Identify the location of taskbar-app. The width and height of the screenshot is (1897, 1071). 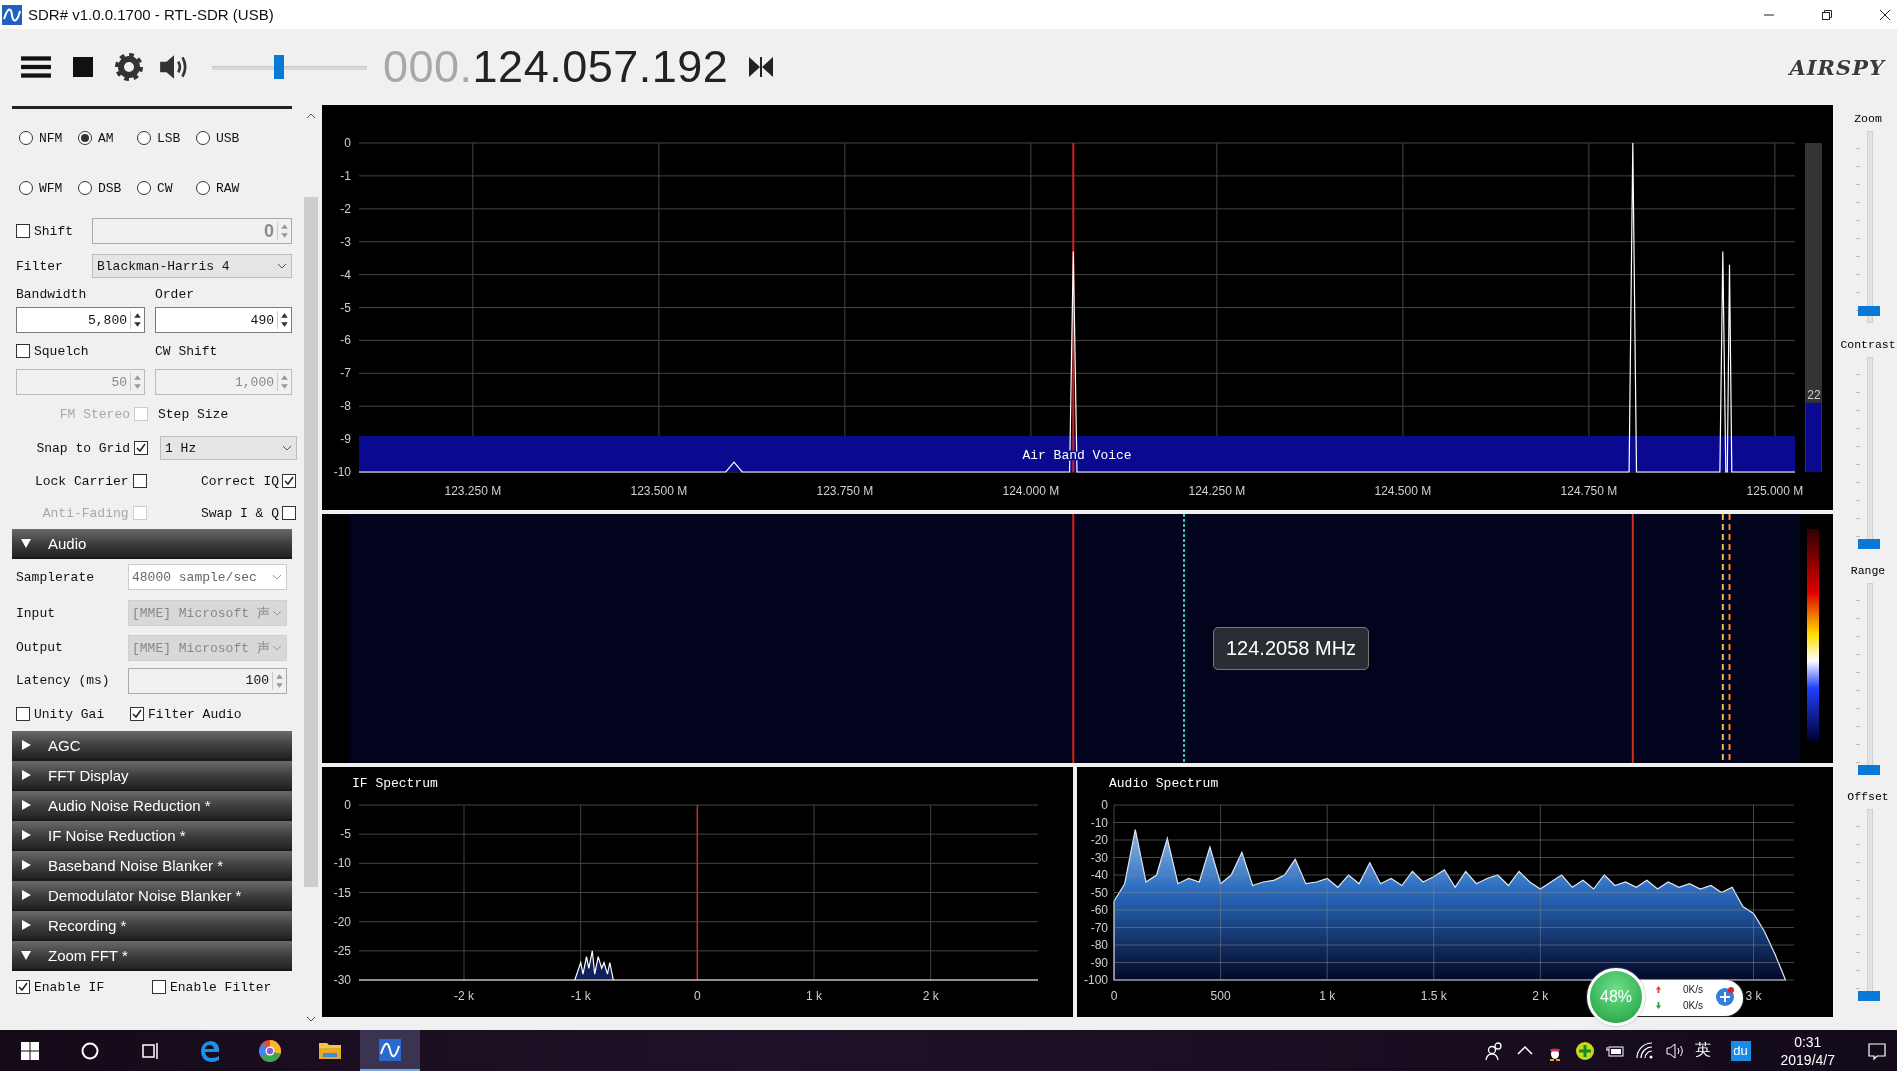
(390, 1050).